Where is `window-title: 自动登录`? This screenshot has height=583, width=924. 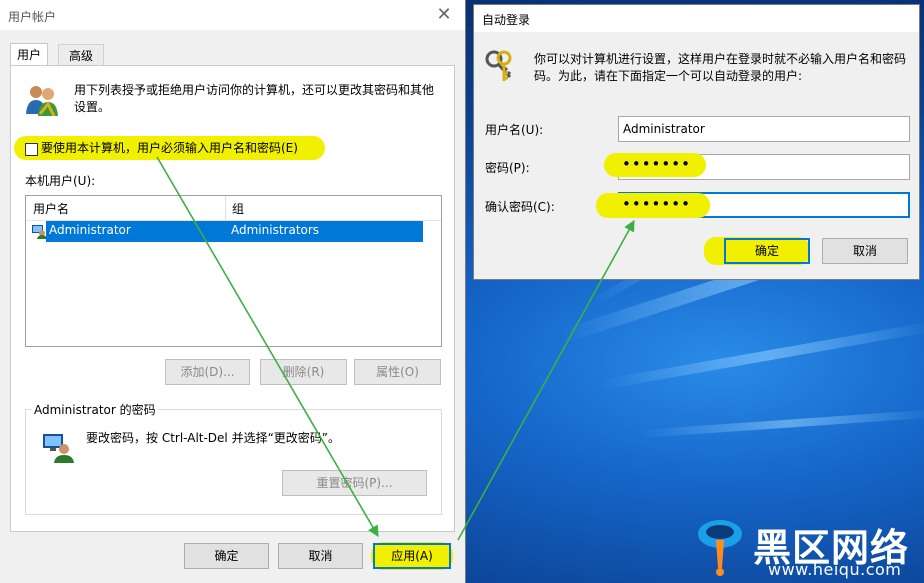
window-title: 自动登录 is located at coordinates (506, 20).